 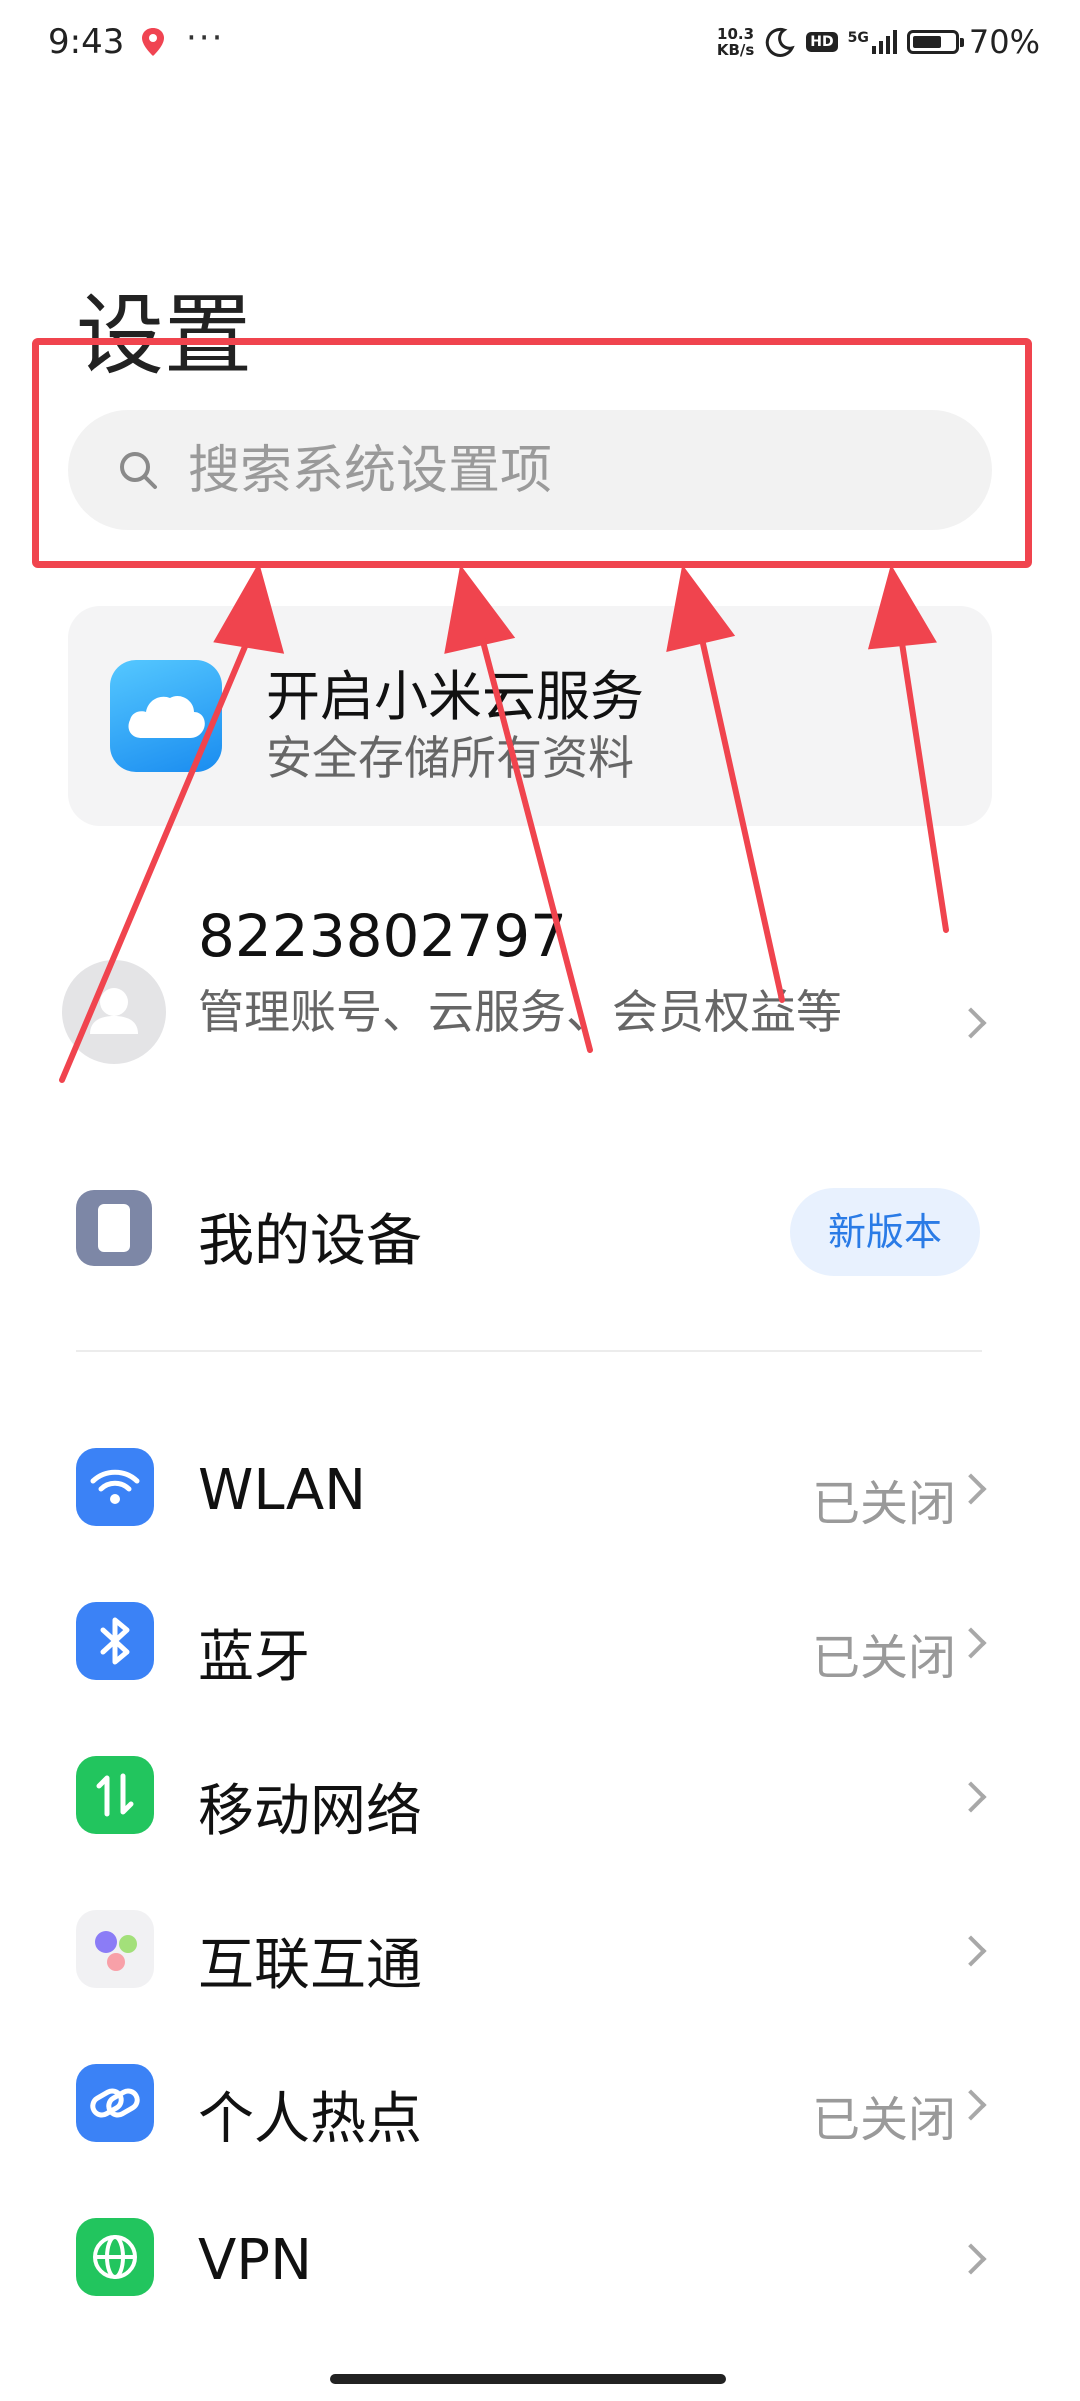 What do you see at coordinates (254, 1657) in the screenshot?
I see `setting-label: 蓝牙` at bounding box center [254, 1657].